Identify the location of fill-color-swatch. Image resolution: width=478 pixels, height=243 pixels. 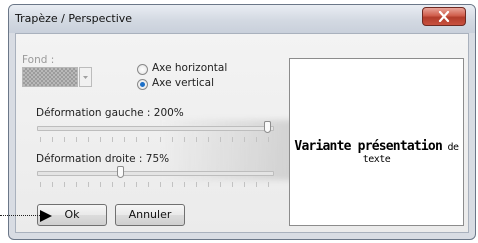
(50, 77).